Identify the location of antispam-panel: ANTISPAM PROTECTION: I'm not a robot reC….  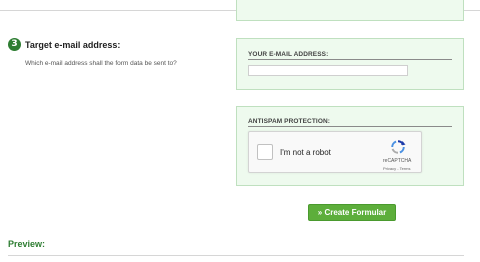
(350, 146).